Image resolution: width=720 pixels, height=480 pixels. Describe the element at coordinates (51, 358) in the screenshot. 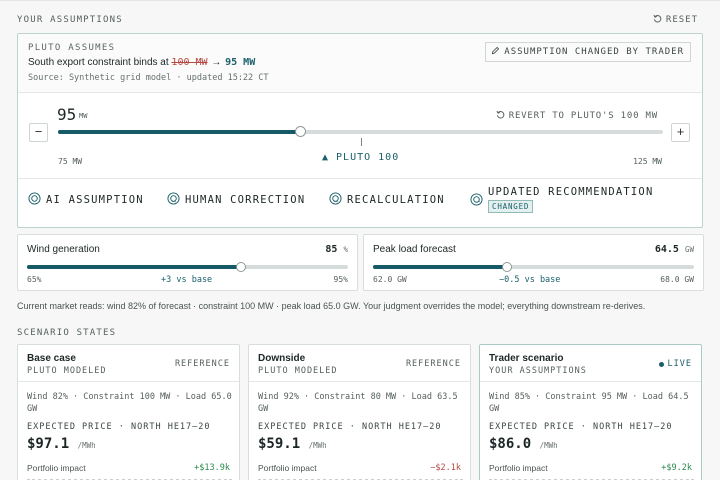

I see `scenario-name: Base case` at that location.